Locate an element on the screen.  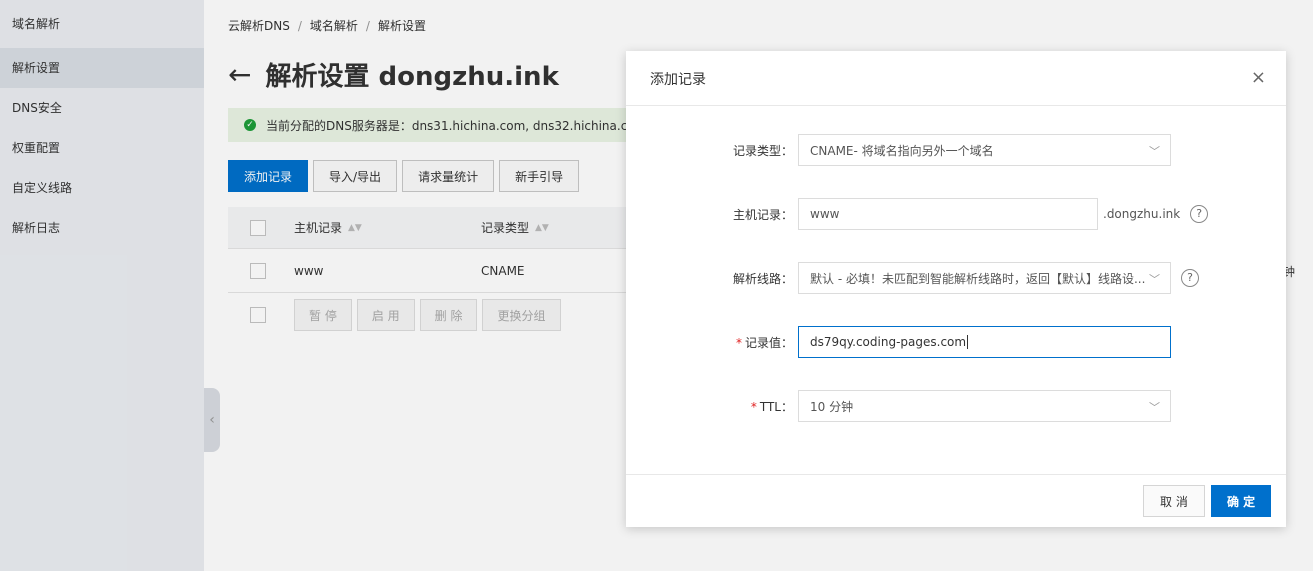
ttl-row: * TTL： 10 分钟 ﹀ is located at coordinates (956, 406).